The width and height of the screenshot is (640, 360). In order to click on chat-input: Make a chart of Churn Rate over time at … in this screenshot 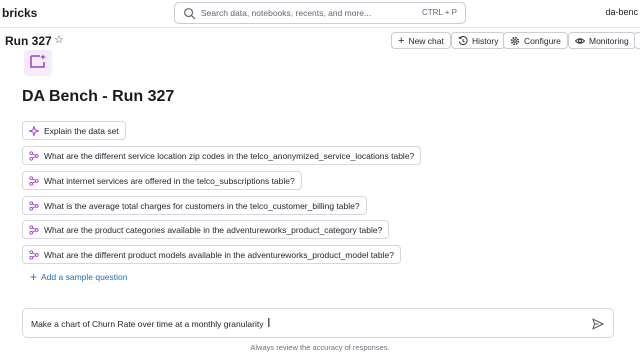, I will do `click(318, 323)`.